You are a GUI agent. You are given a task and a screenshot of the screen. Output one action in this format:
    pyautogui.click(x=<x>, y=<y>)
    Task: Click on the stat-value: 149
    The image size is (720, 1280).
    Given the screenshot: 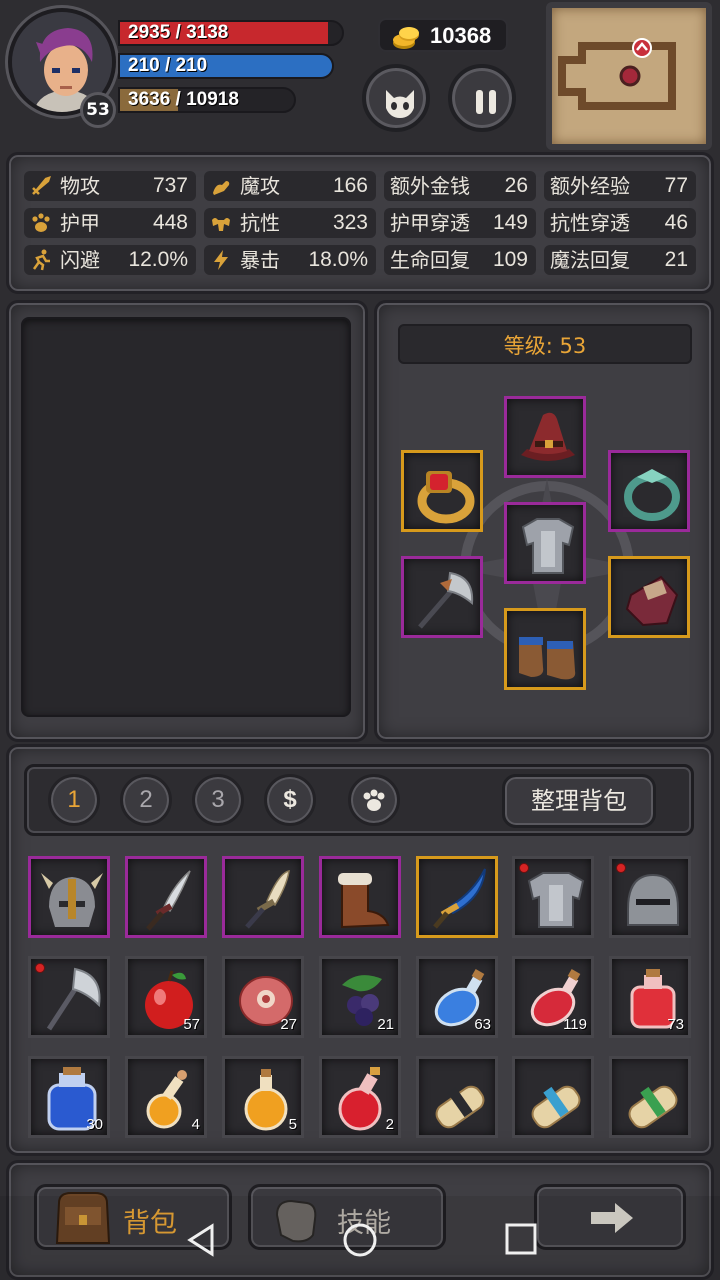 What is the action you would take?
    pyautogui.click(x=510, y=222)
    